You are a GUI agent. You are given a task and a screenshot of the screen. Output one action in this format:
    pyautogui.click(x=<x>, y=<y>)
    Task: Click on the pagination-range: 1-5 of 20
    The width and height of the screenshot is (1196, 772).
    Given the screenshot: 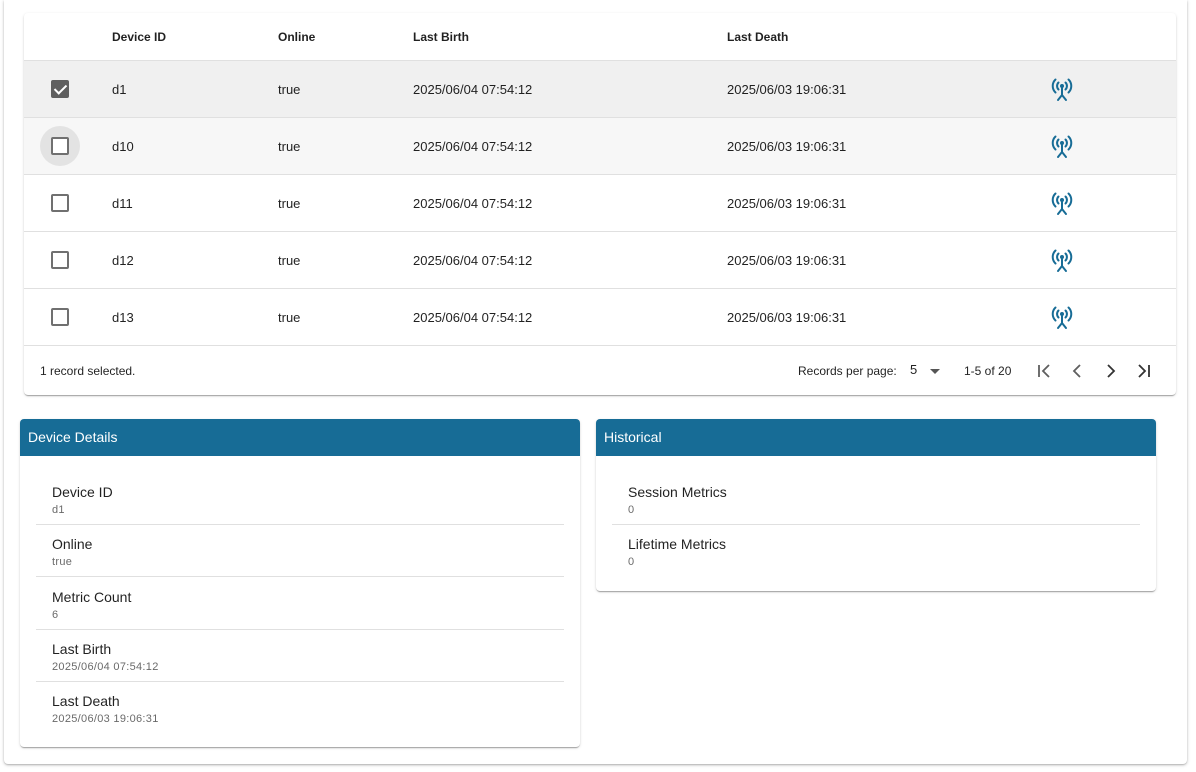 What is the action you would take?
    pyautogui.click(x=988, y=371)
    